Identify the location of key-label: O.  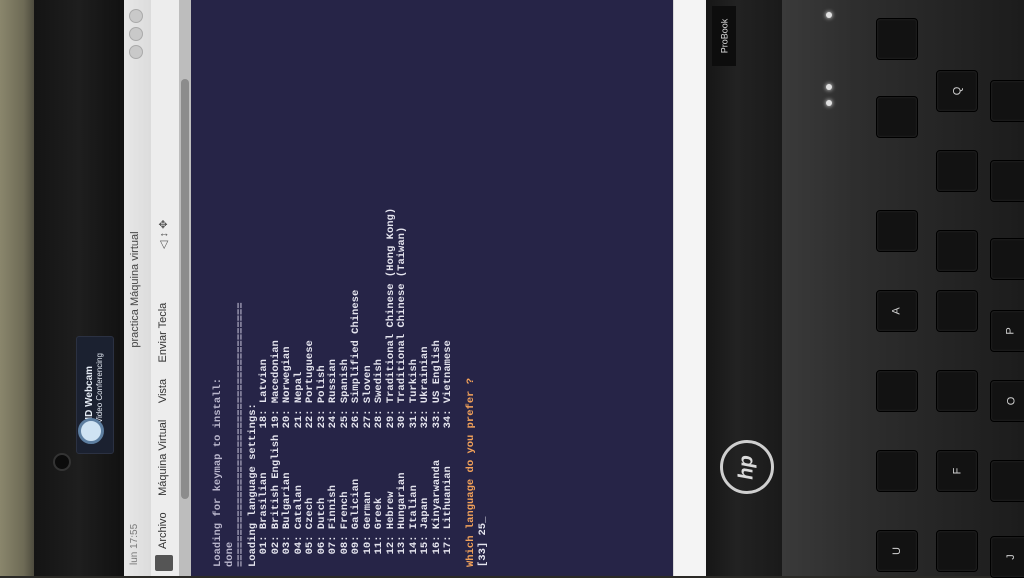
(1011, 401).